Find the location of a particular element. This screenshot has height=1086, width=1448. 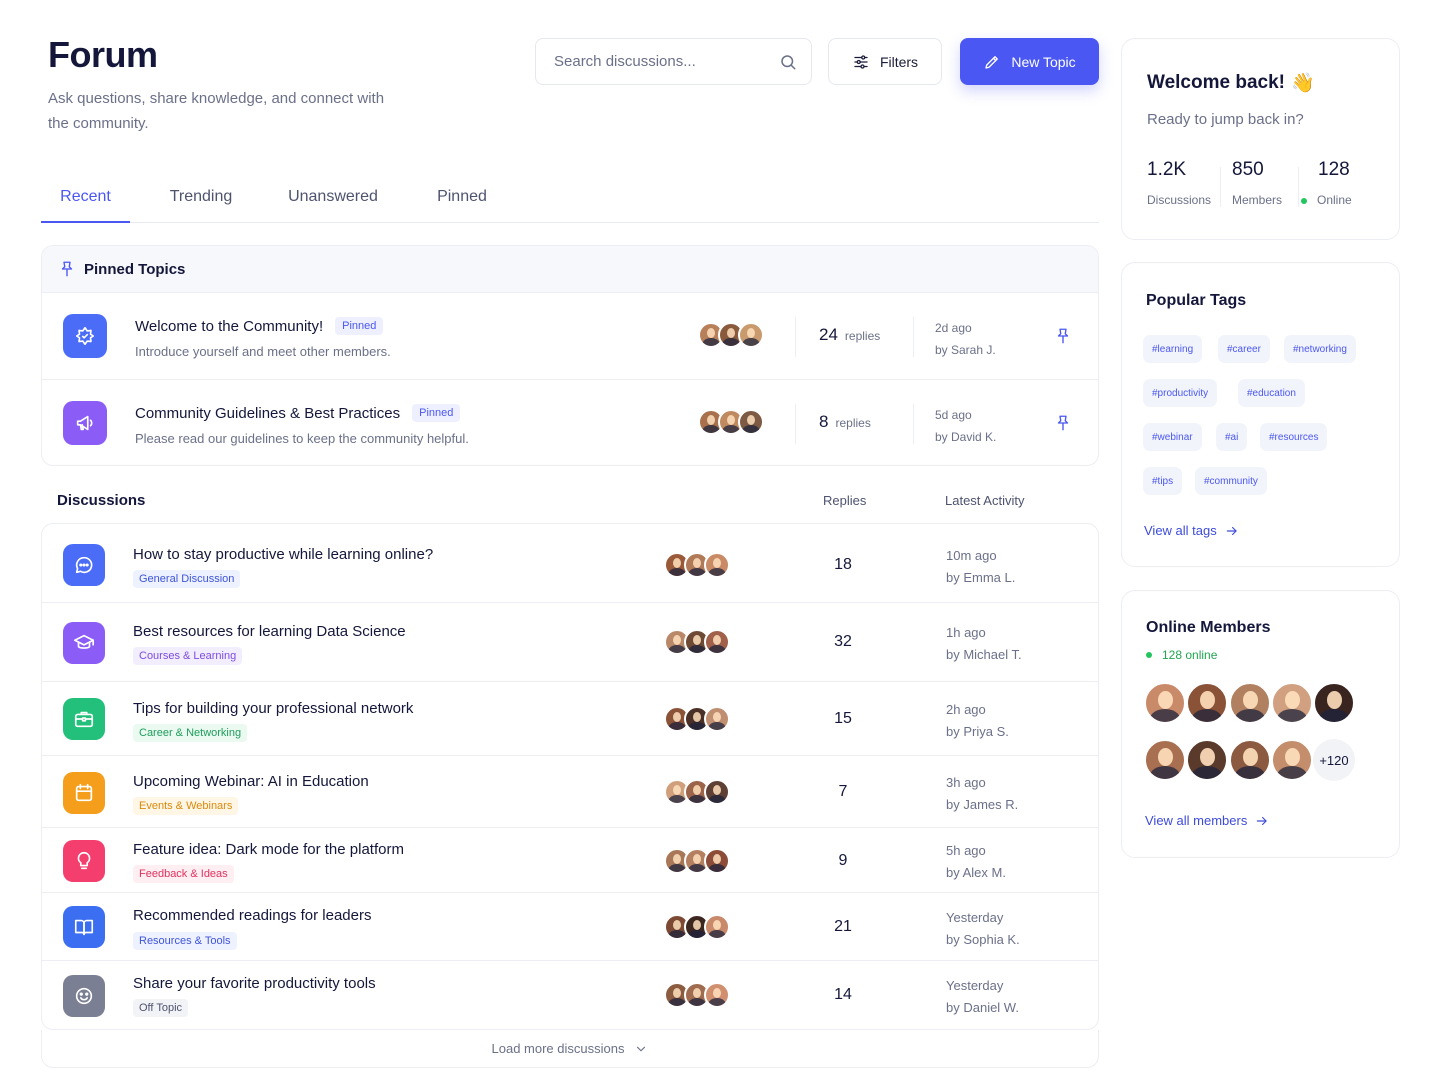

view-all-members-label: View all members is located at coordinates (1196, 820).